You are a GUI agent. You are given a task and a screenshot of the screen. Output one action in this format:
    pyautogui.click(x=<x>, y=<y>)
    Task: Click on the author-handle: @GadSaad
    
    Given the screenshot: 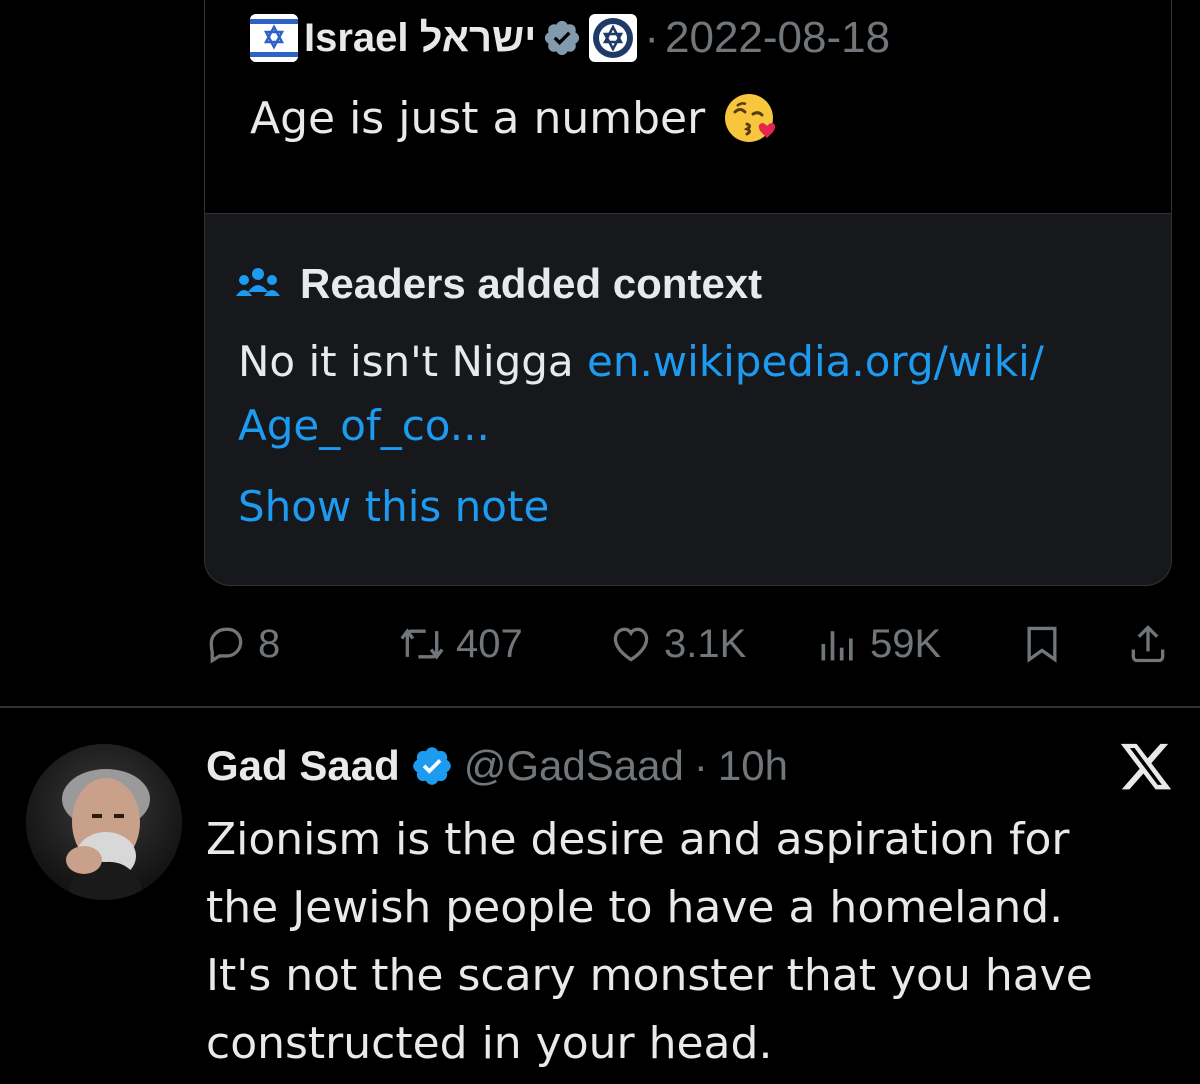 What is the action you would take?
    pyautogui.click(x=574, y=766)
    